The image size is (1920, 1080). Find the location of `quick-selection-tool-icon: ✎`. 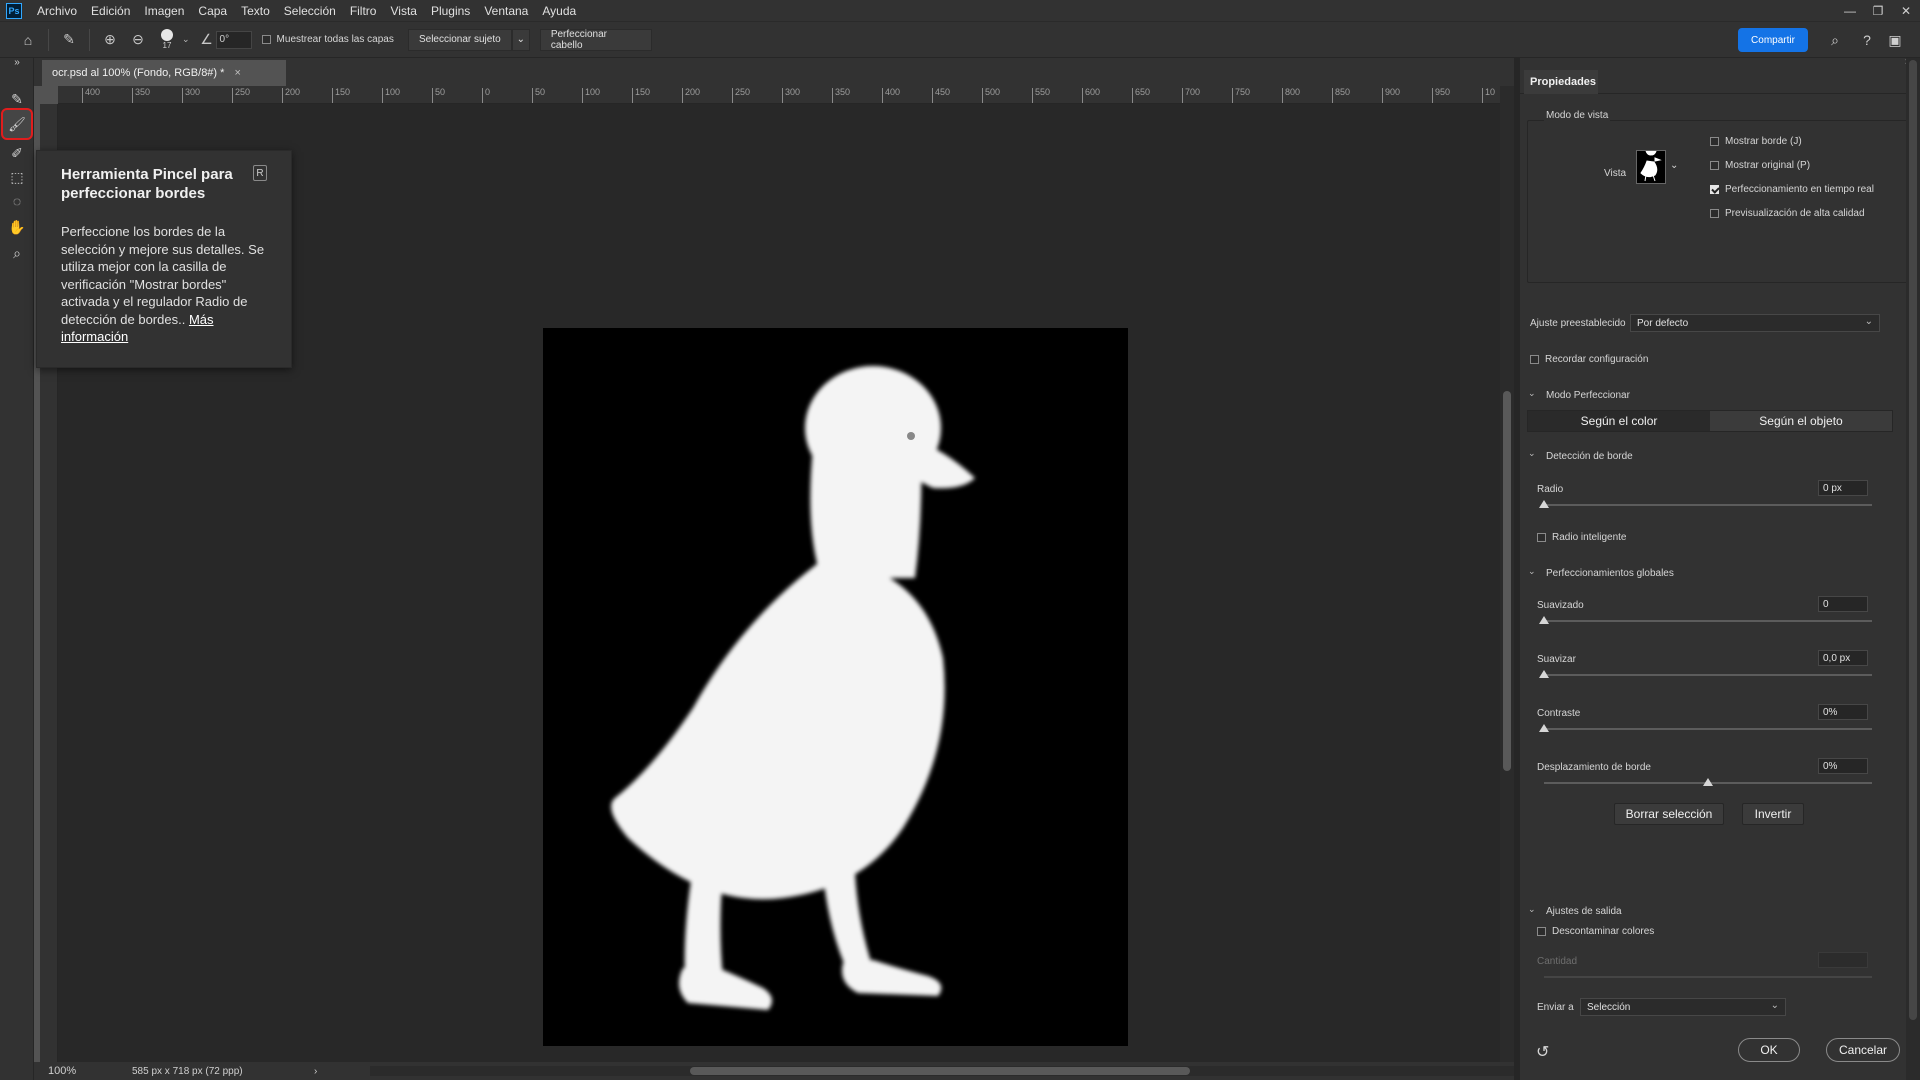

quick-selection-tool-icon: ✎ is located at coordinates (17, 99).